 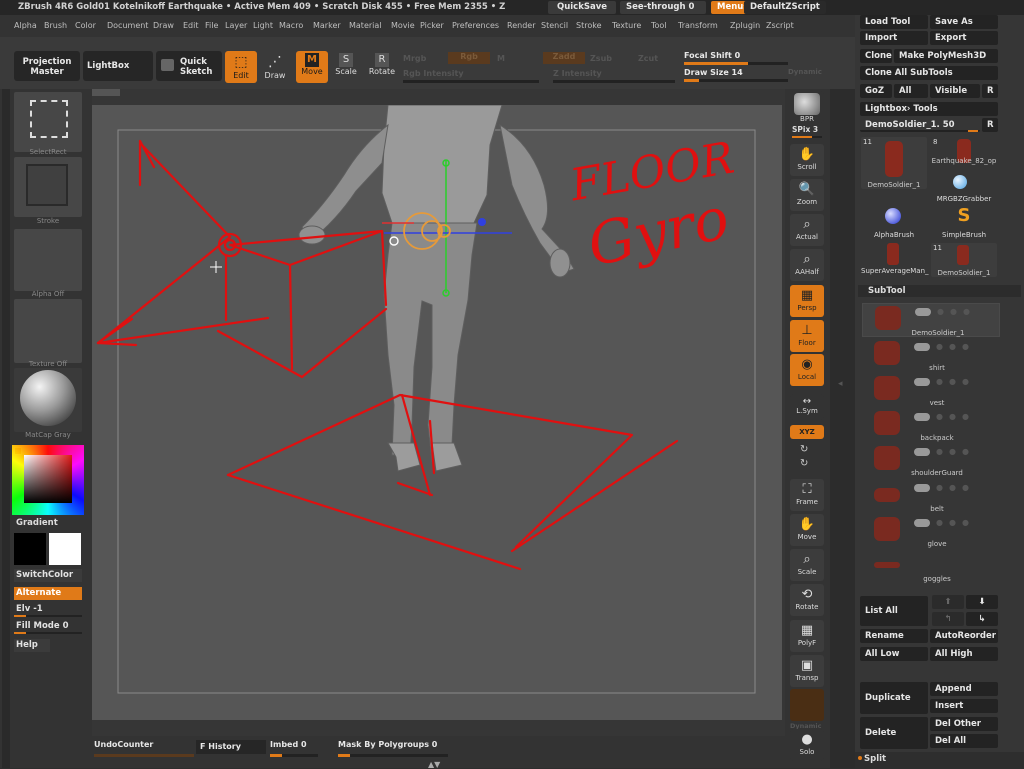 I want to click on all-high-button: All High, so click(x=964, y=654).